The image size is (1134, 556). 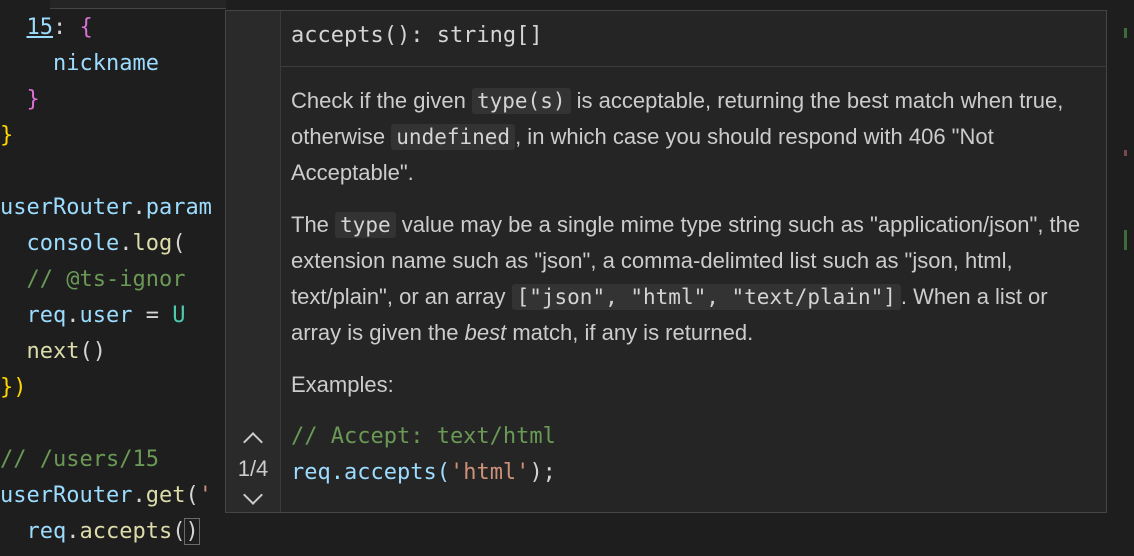 I want to click on code-token: ), so click(x=20, y=387).